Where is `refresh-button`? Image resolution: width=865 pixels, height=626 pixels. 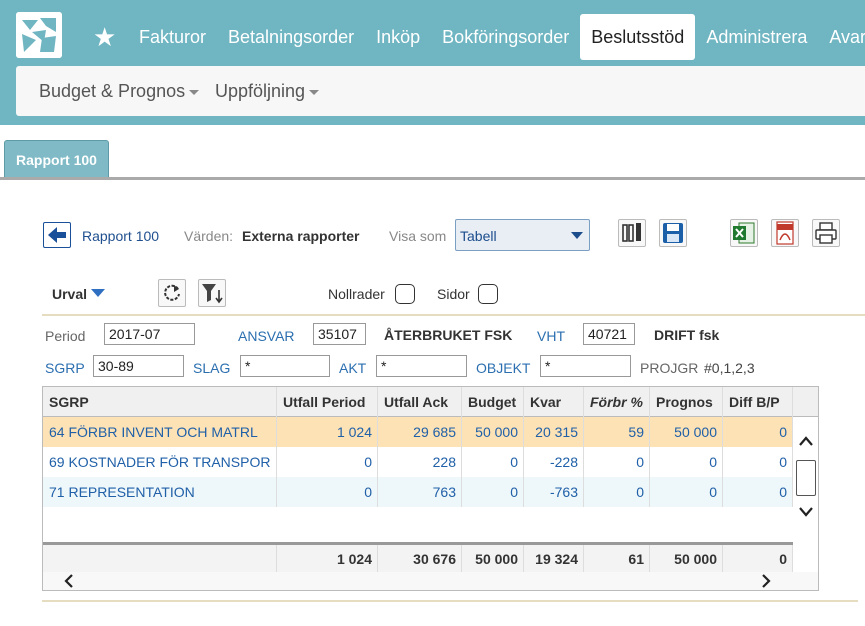
refresh-button is located at coordinates (172, 293).